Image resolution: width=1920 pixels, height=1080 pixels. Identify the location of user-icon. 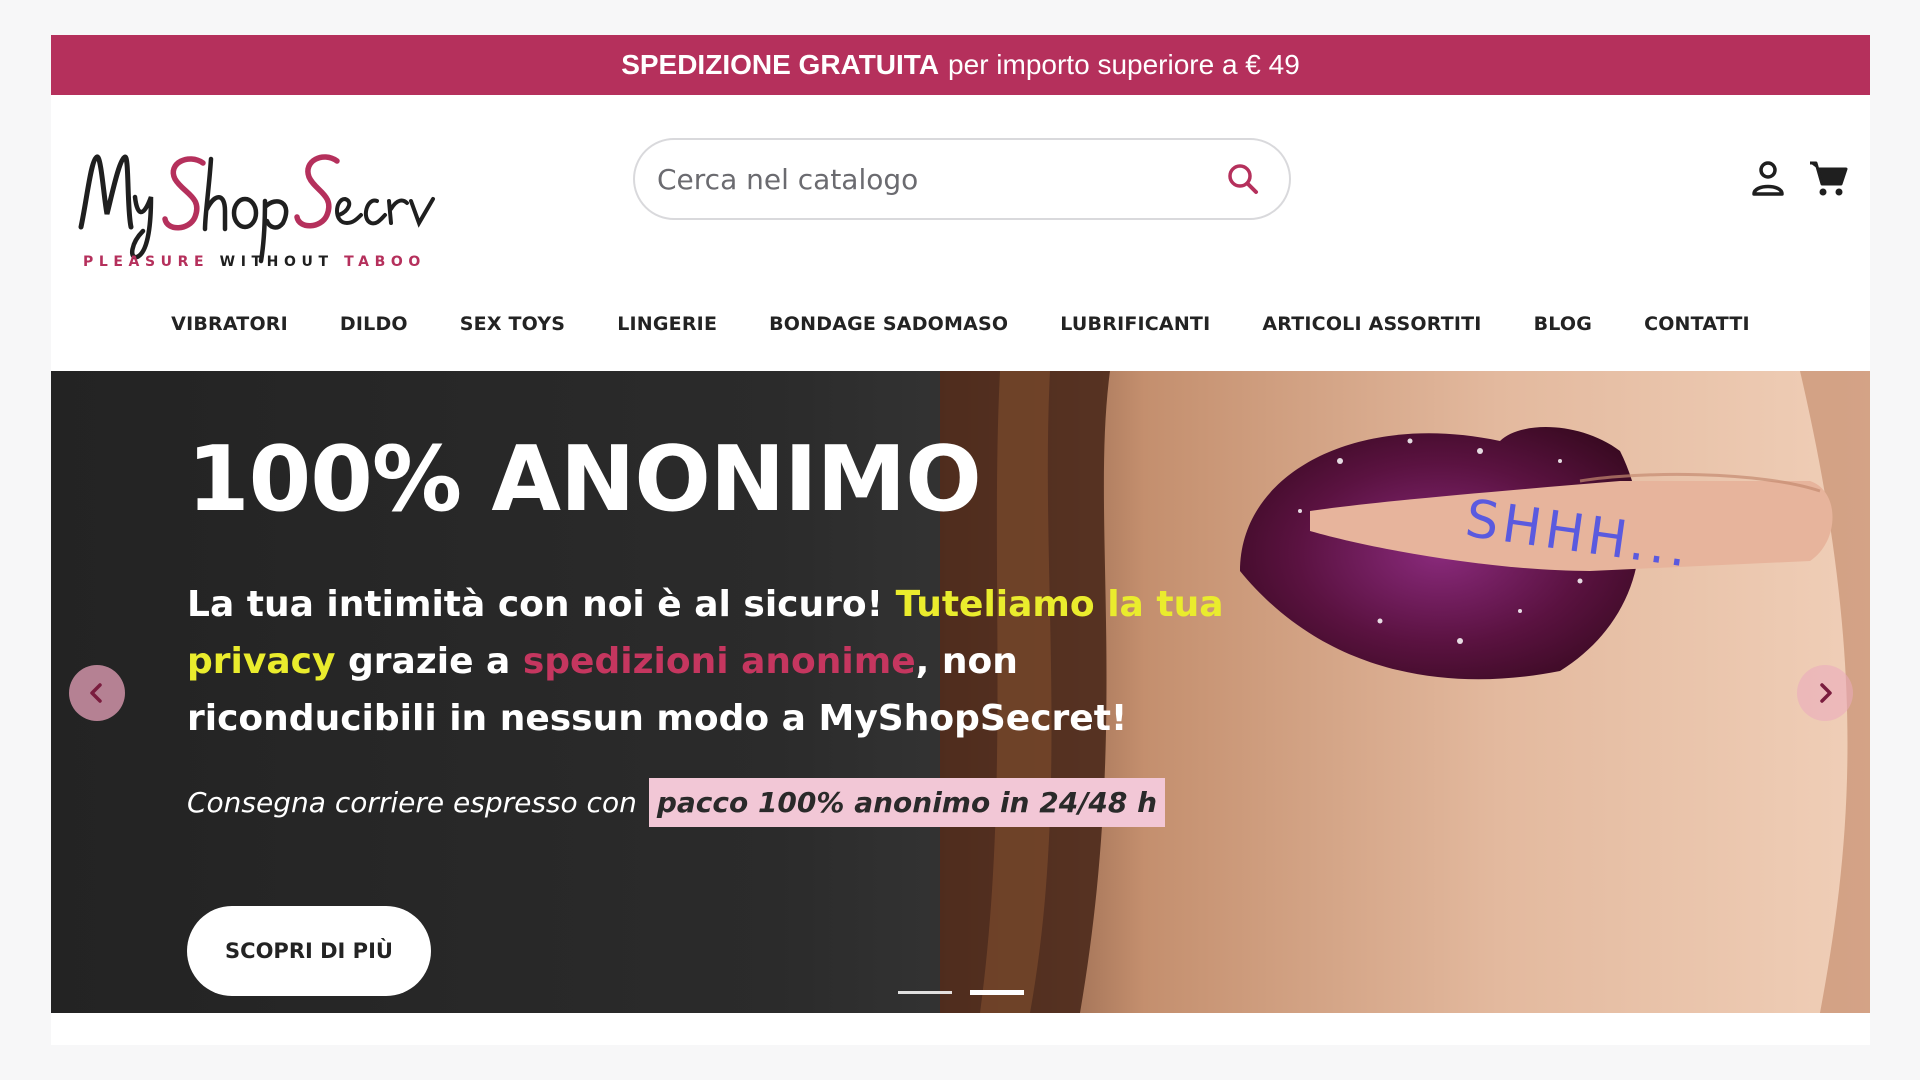
(1768, 178).